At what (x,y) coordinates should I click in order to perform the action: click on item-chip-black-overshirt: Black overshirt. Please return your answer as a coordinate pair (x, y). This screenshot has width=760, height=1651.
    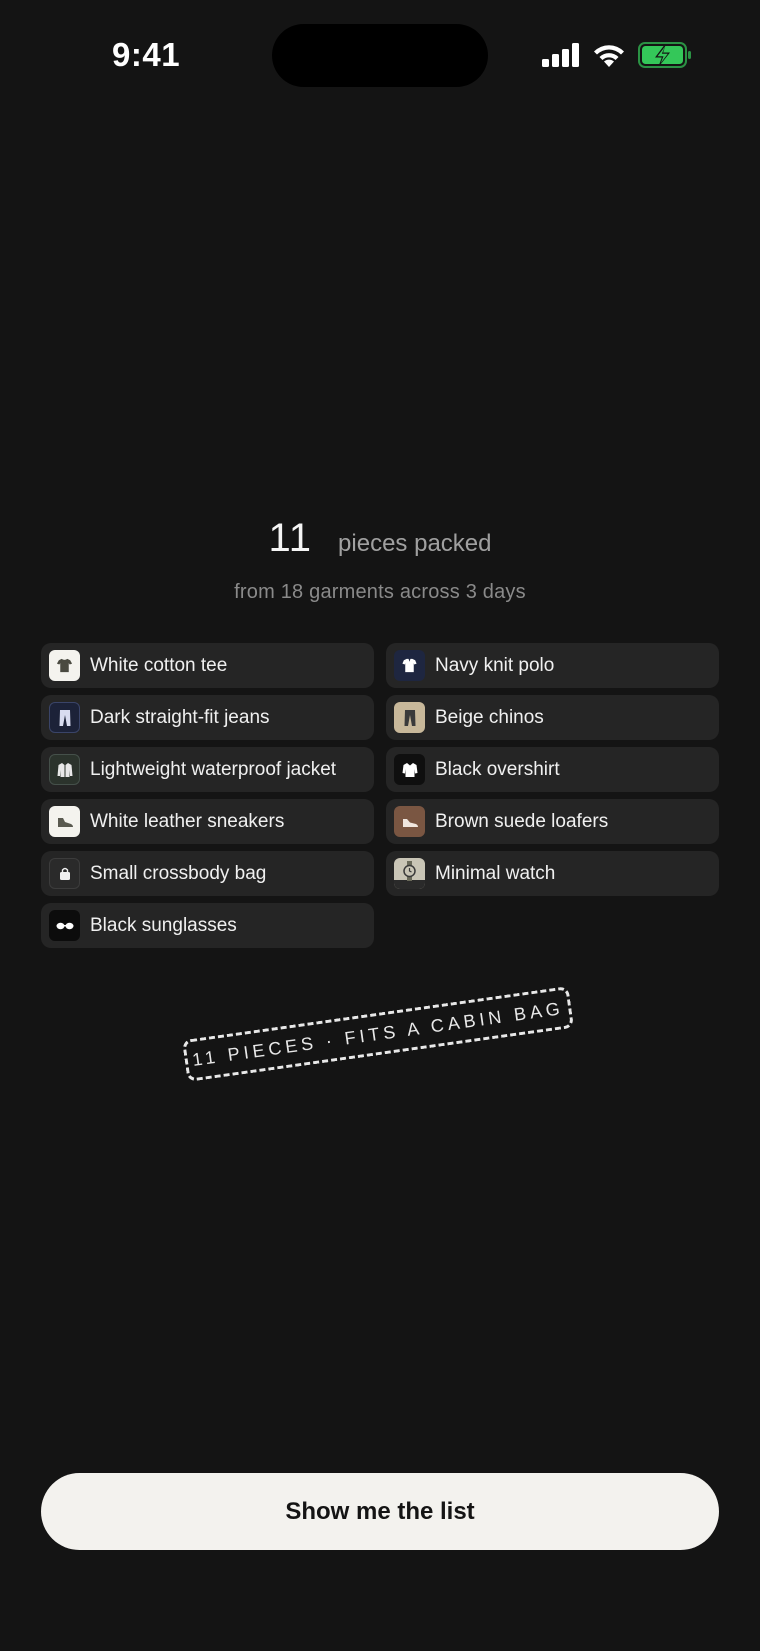
    Looking at the image, I should click on (552, 769).